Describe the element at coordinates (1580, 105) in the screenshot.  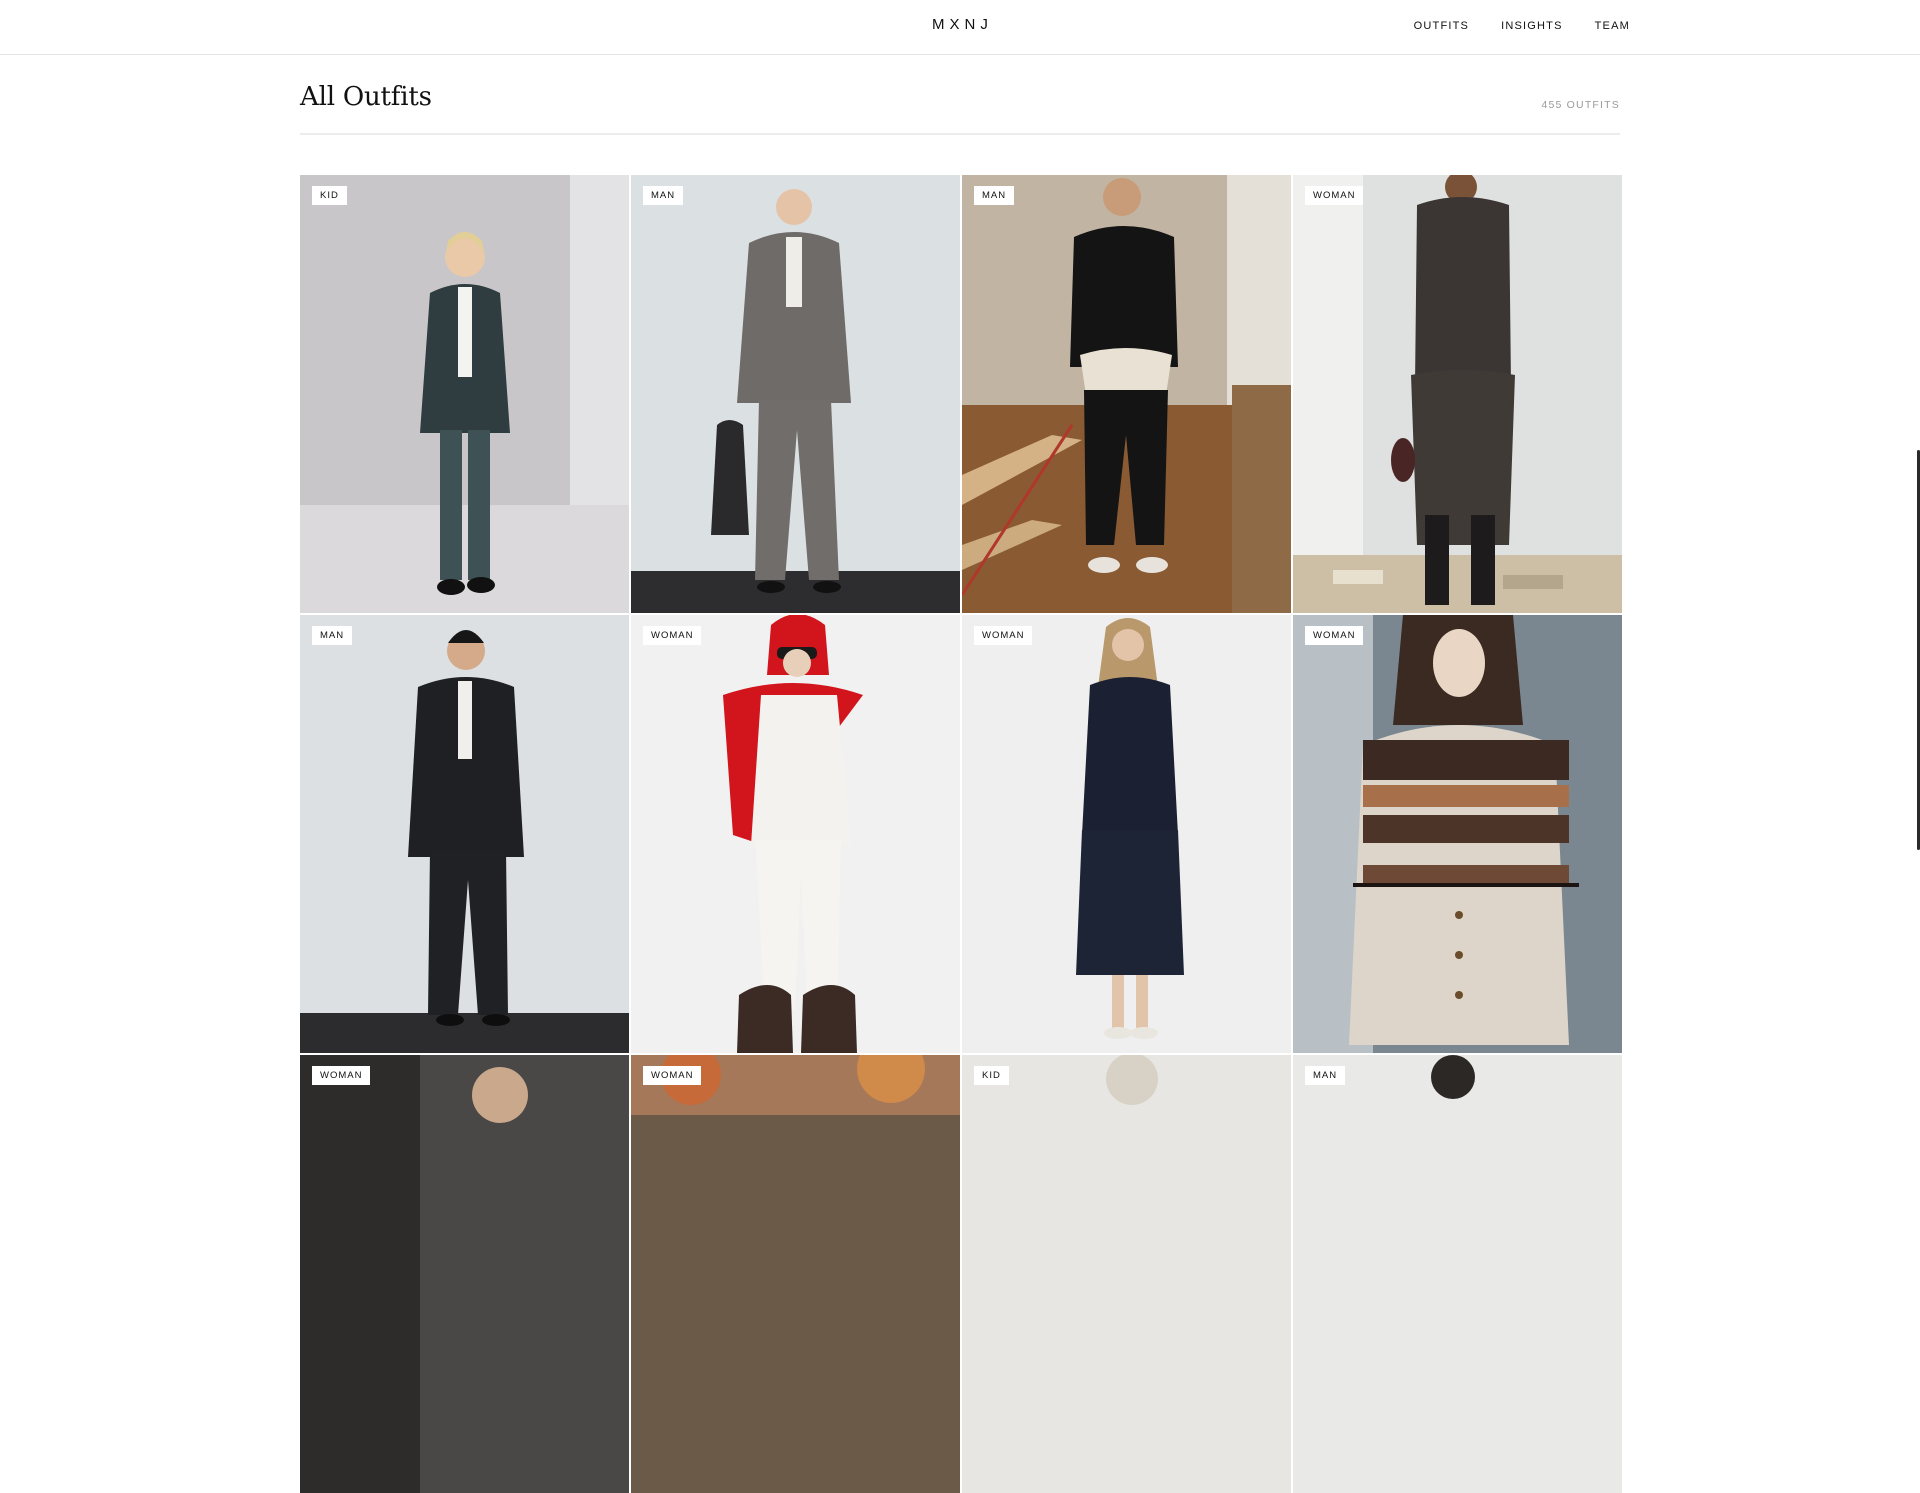
I see `outfit-count: 455 OUTFITS` at that location.